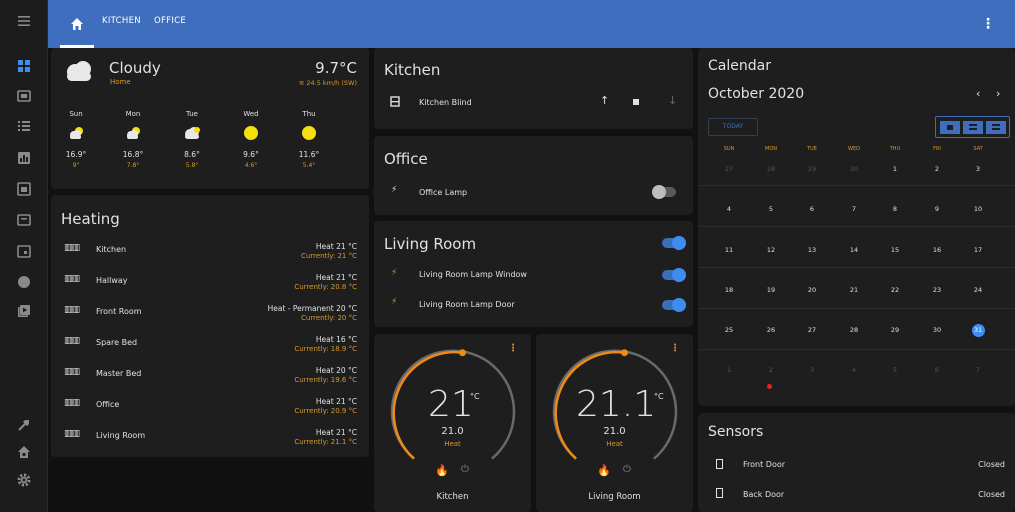 The height and width of the screenshot is (512, 1015). Describe the element at coordinates (76, 139) in the screenshot. I see `forecast-day: Sun 16.9° 9°` at that location.